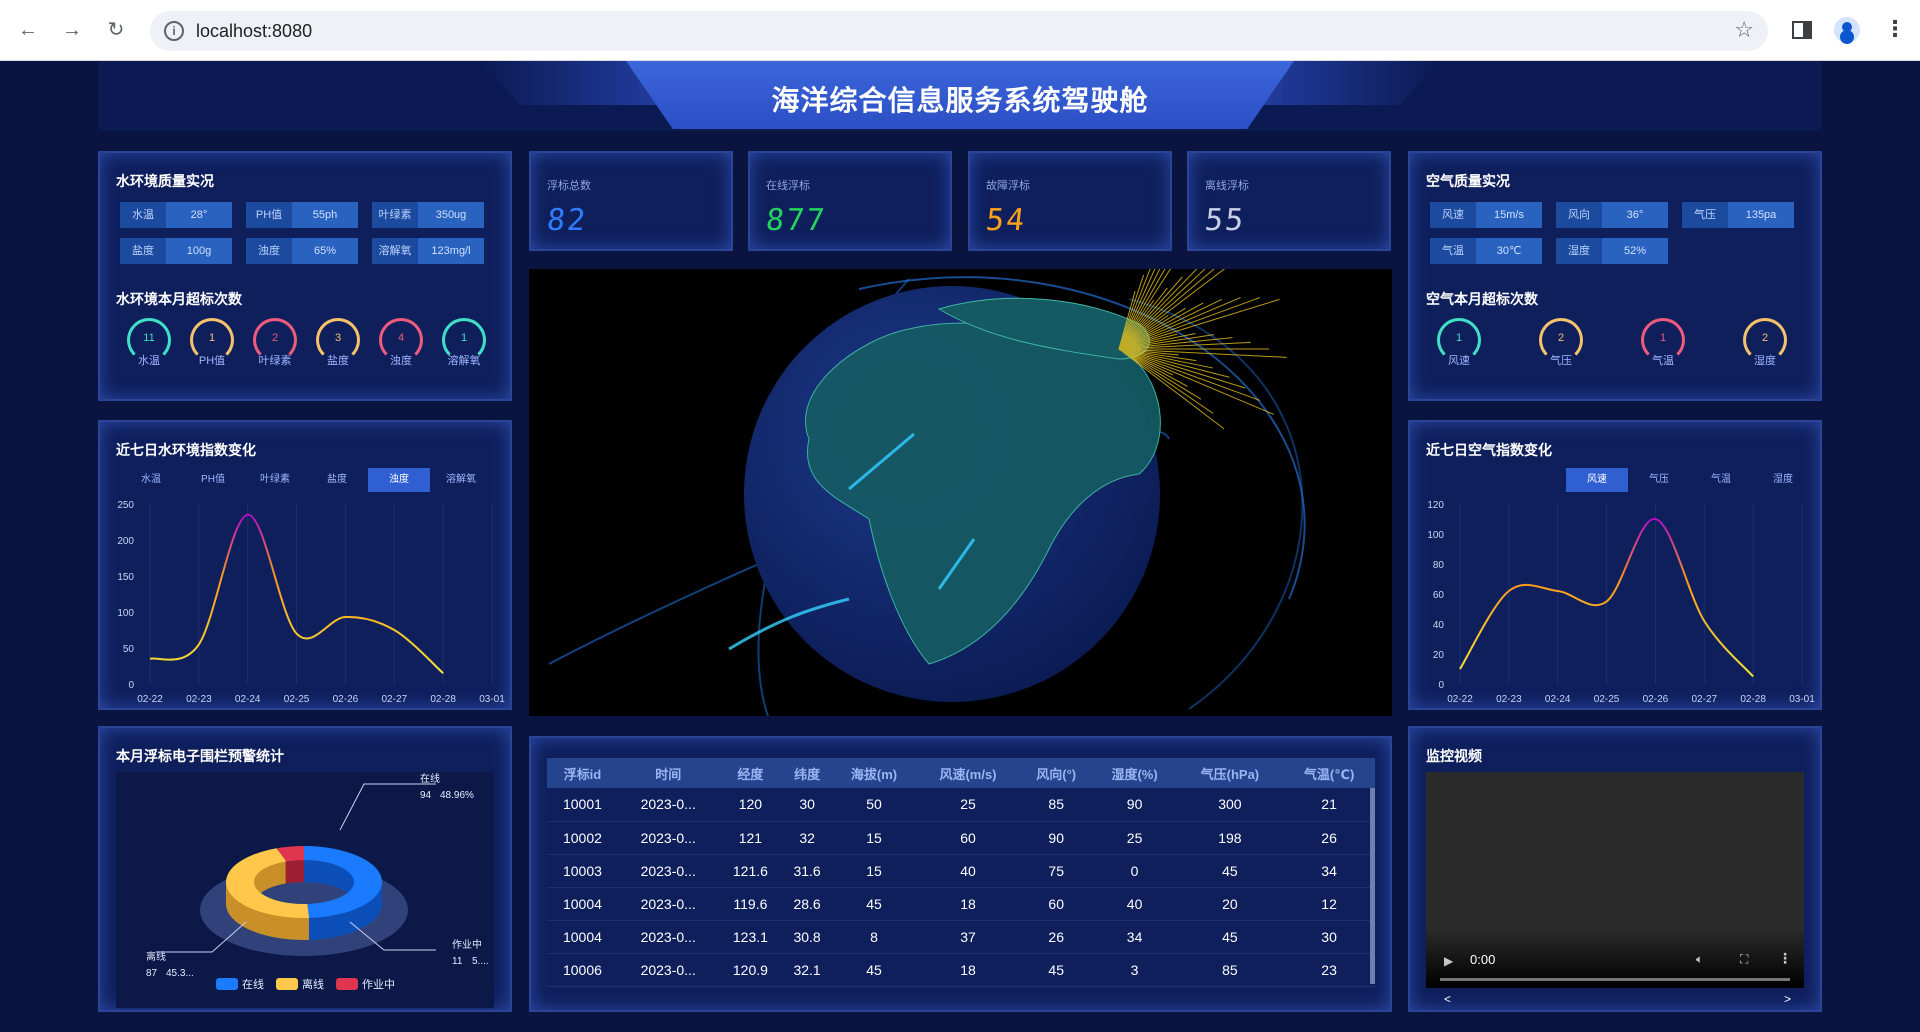  What do you see at coordinates (467, 944) in the screenshot?
I see `pie-label-name: 作业中` at bounding box center [467, 944].